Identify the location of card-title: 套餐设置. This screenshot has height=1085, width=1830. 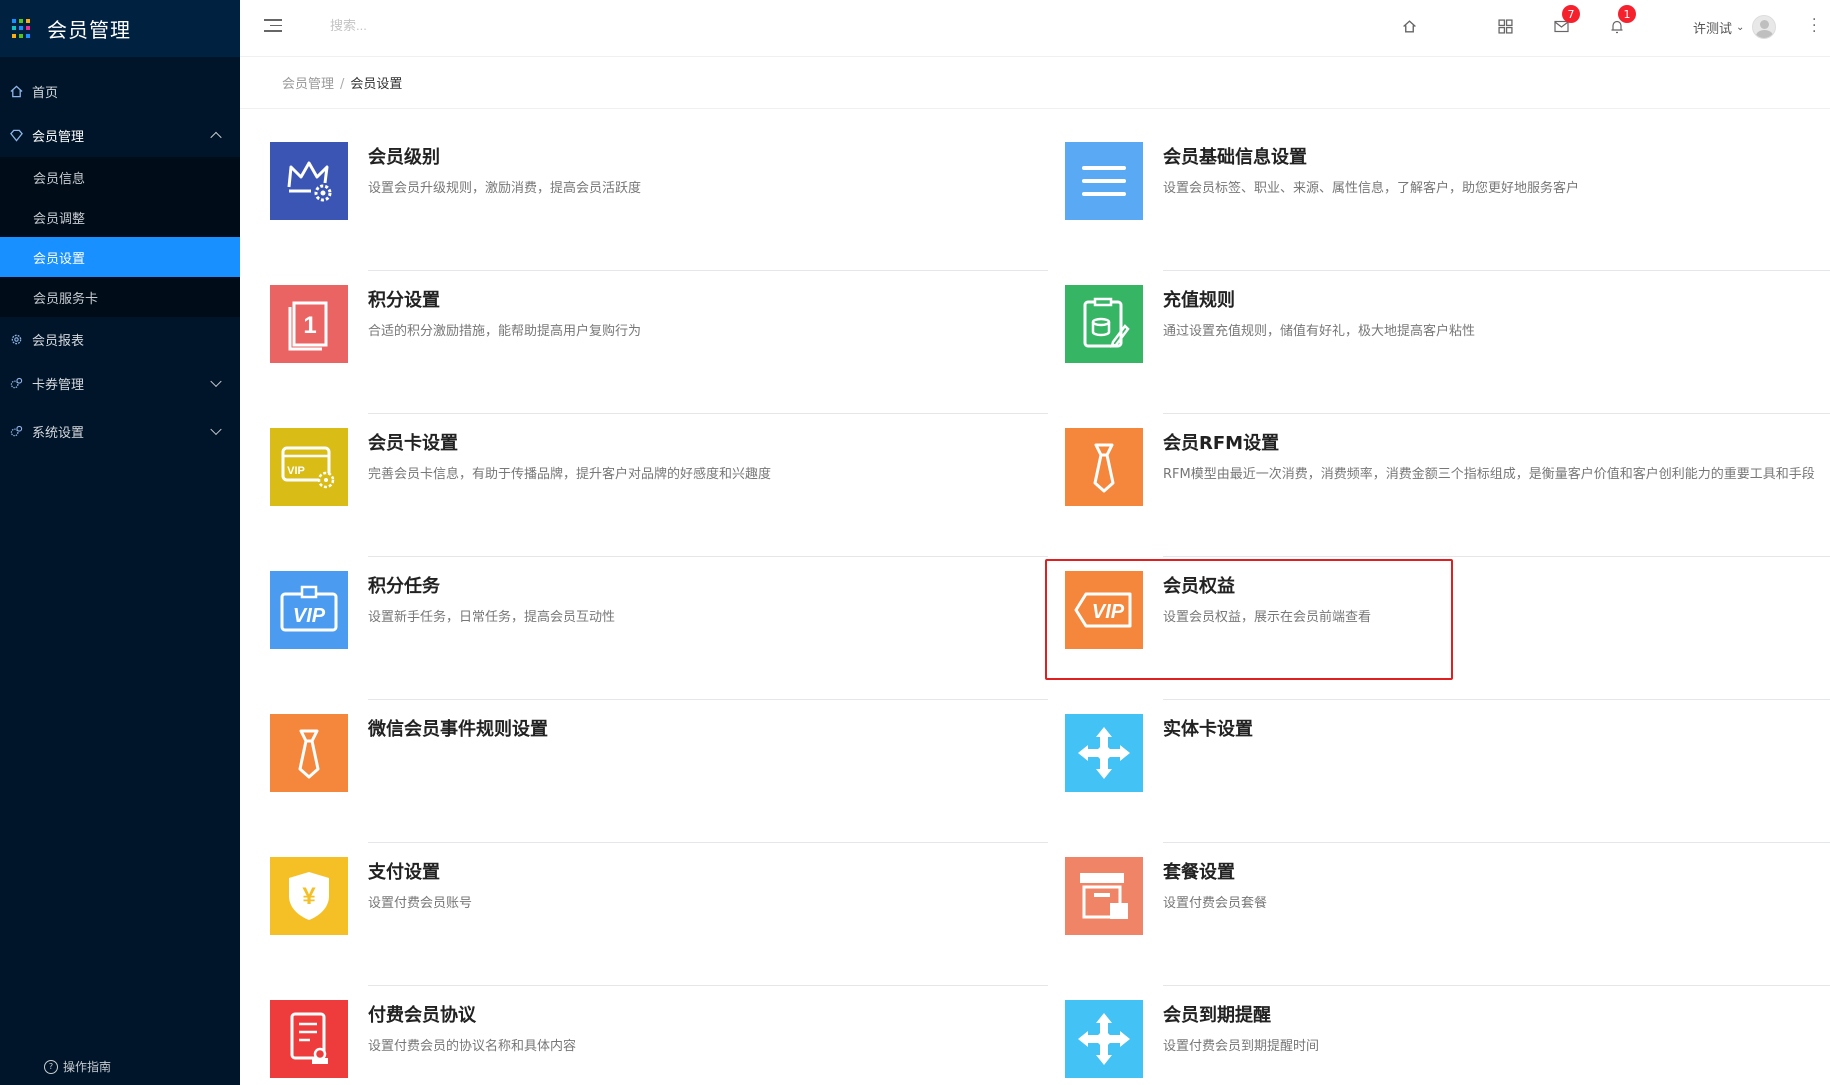
(1199, 872).